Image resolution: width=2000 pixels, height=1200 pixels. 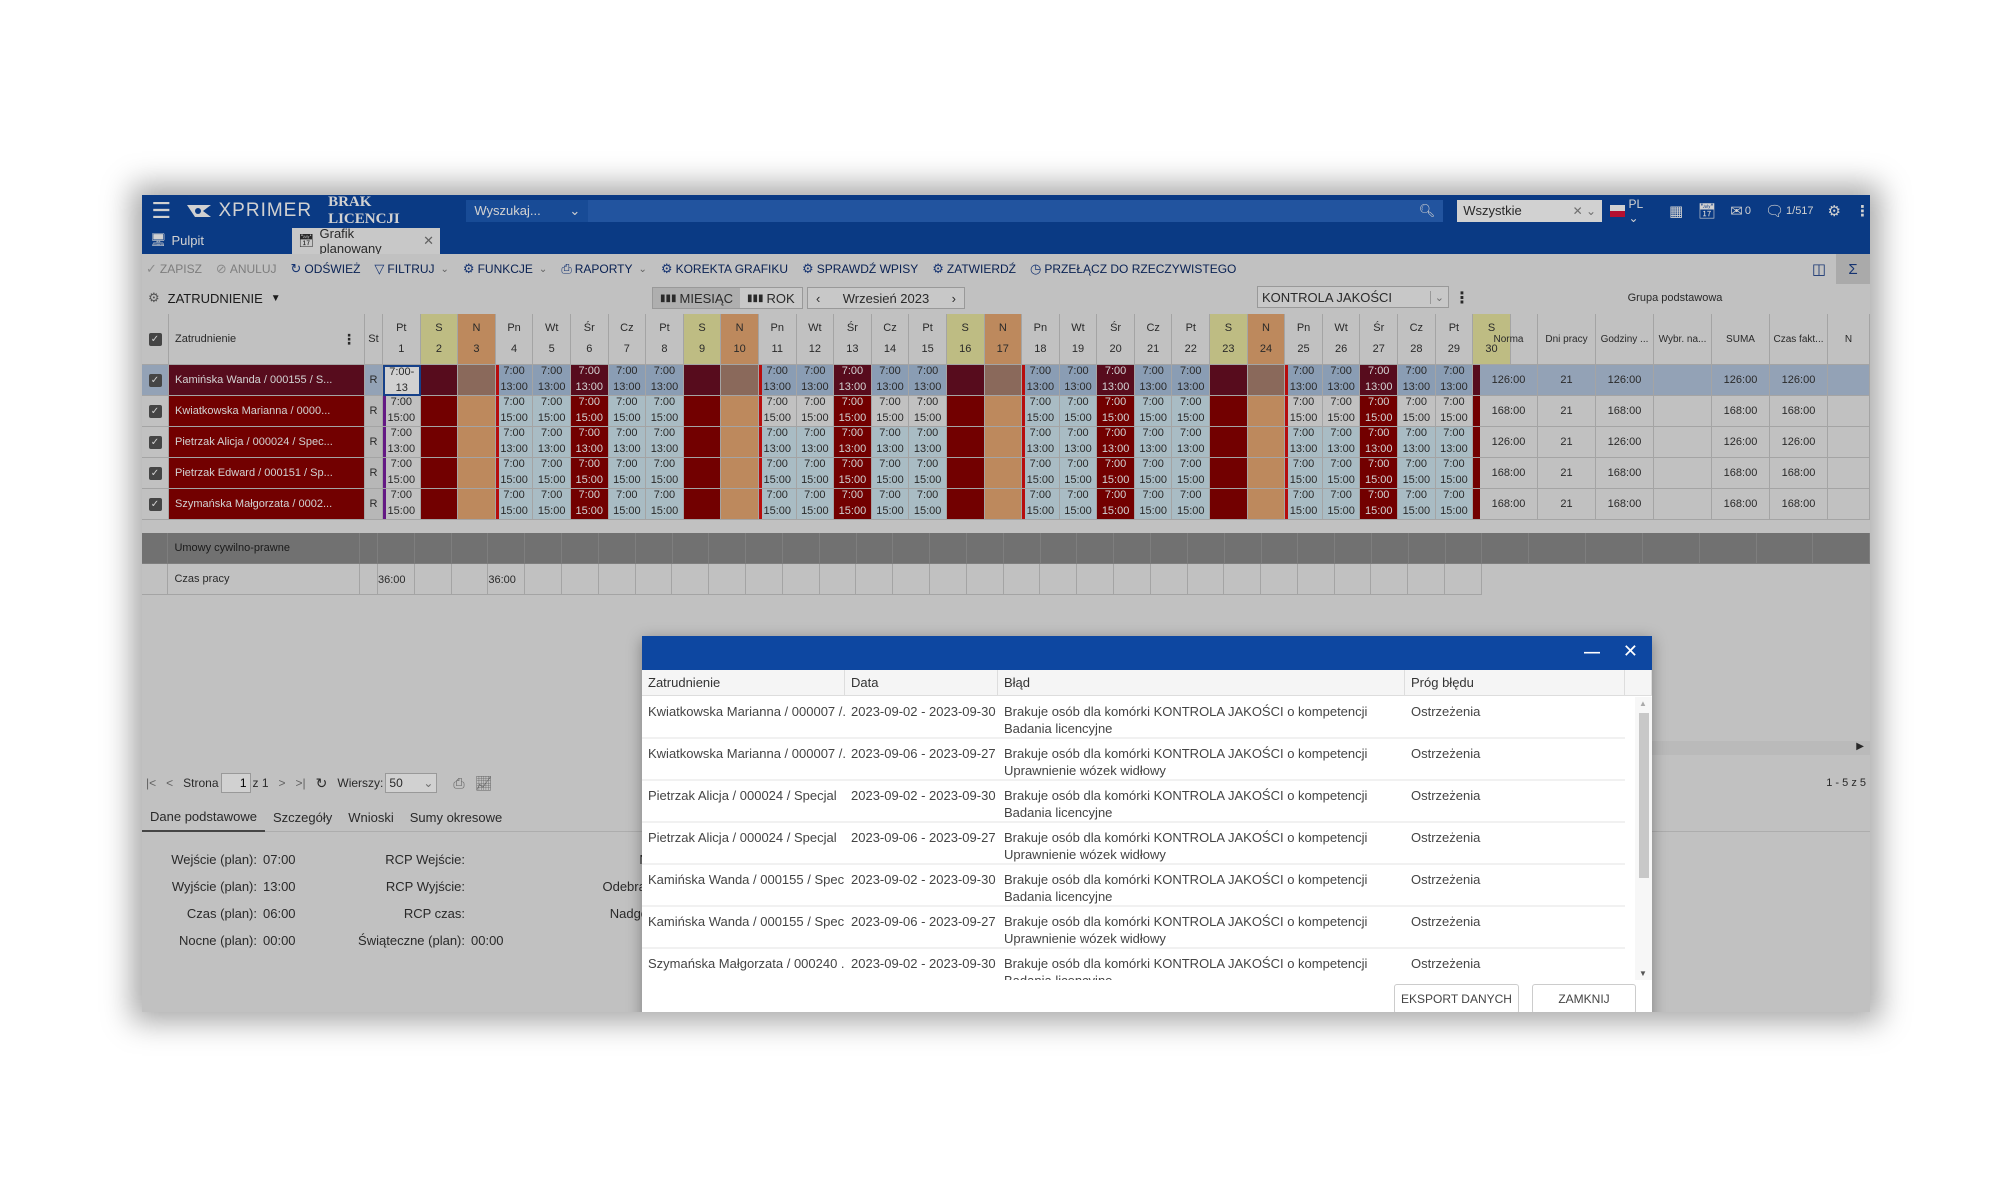 I want to click on header-day: Pt 1, so click(x=402, y=339).